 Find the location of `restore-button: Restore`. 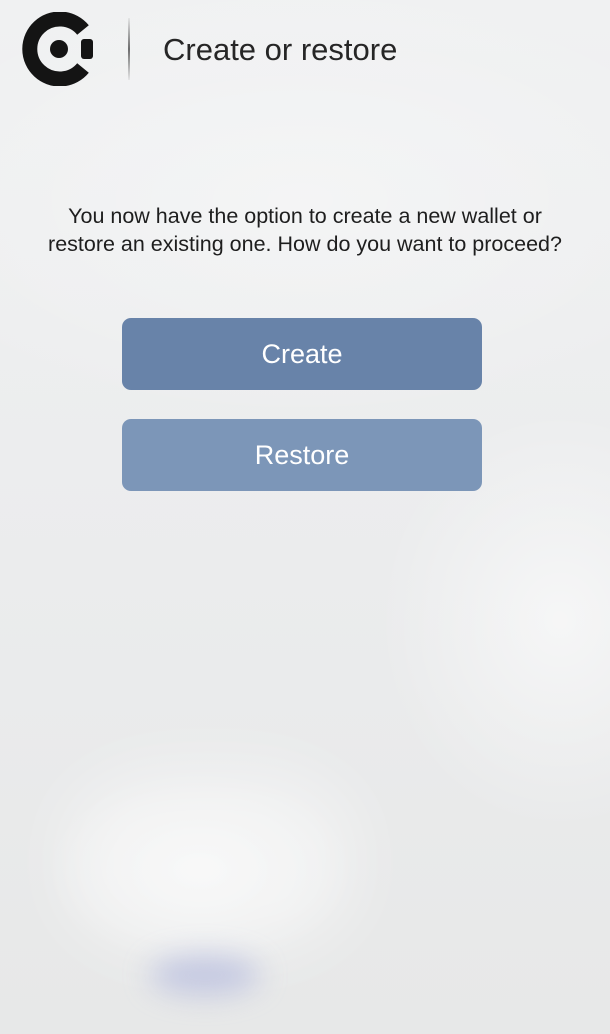

restore-button: Restore is located at coordinates (302, 455).